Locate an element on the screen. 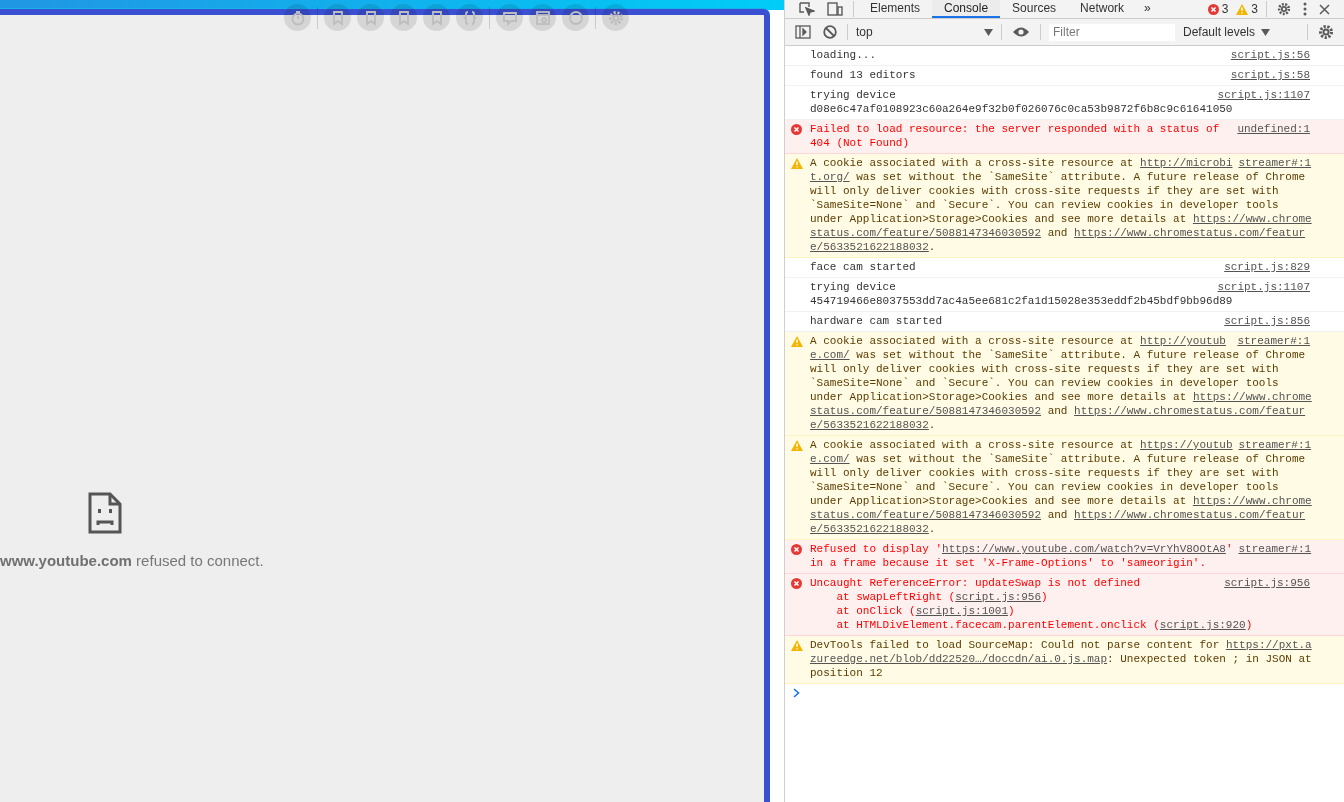 This screenshot has height=802, width=1344. source-link: undefined:1 is located at coordinates (1270, 129).